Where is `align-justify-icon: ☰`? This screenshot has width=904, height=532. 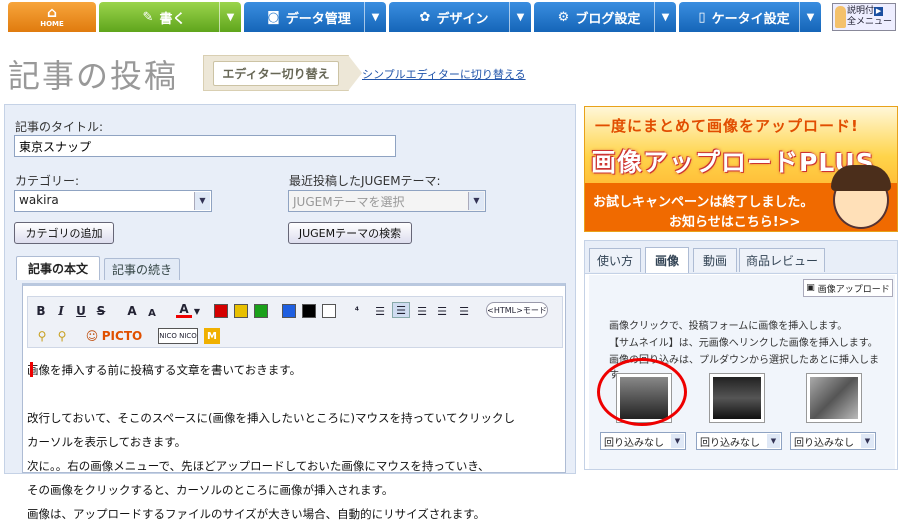
align-justify-icon: ☰ is located at coordinates (422, 311).